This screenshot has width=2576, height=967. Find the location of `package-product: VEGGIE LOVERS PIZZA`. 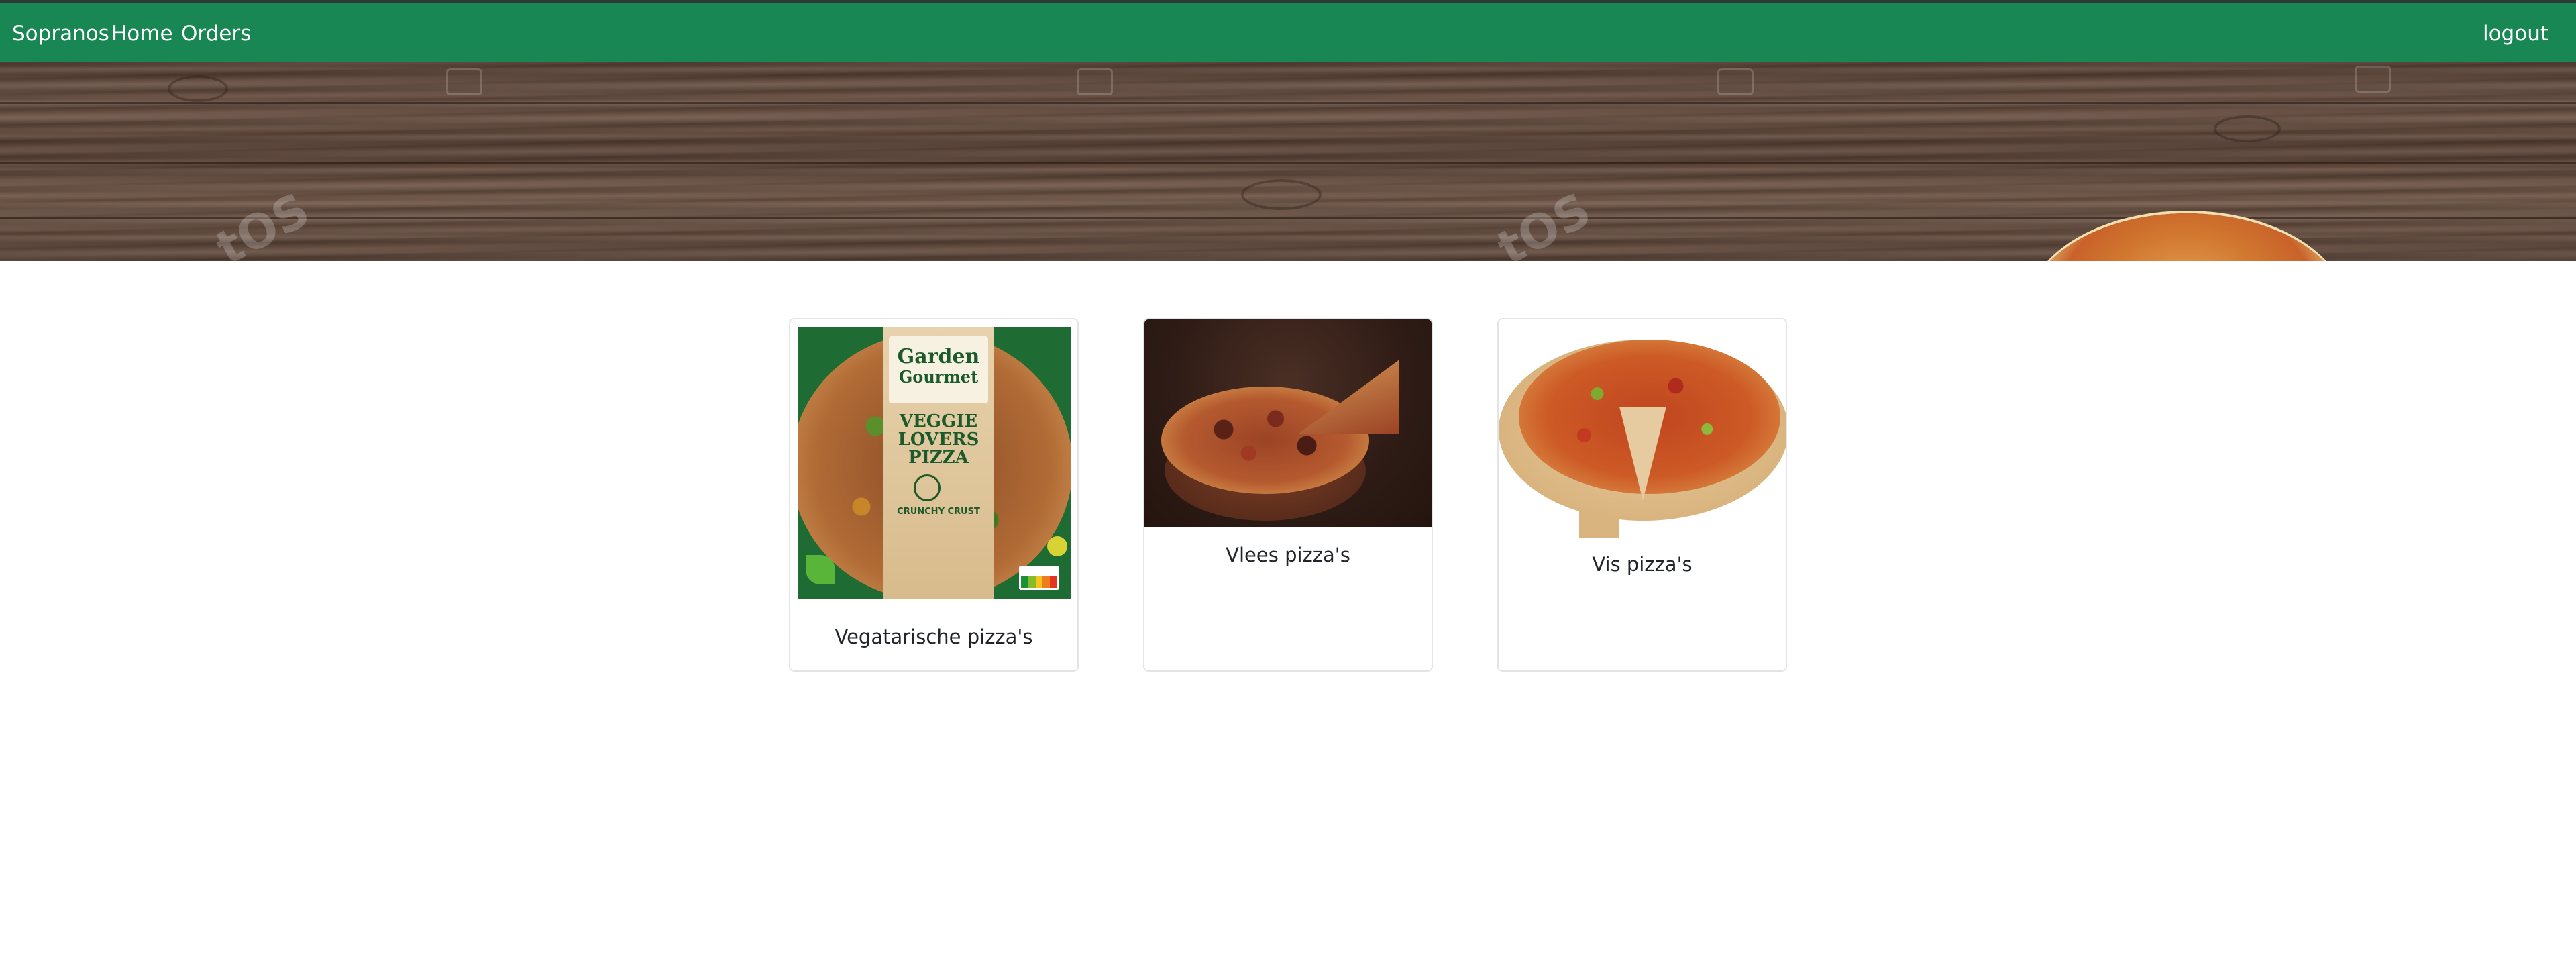

package-product: VEGGIE LOVERS PIZZA is located at coordinates (938, 439).